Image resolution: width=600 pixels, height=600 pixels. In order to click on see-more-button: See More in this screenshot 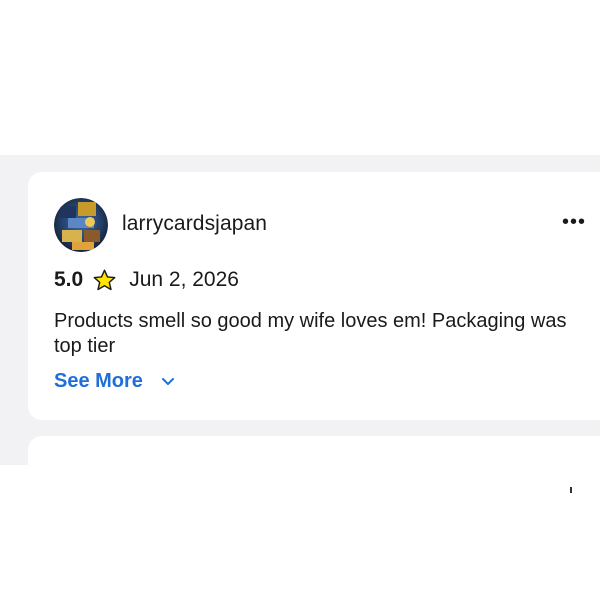, I will do `click(114, 381)`.